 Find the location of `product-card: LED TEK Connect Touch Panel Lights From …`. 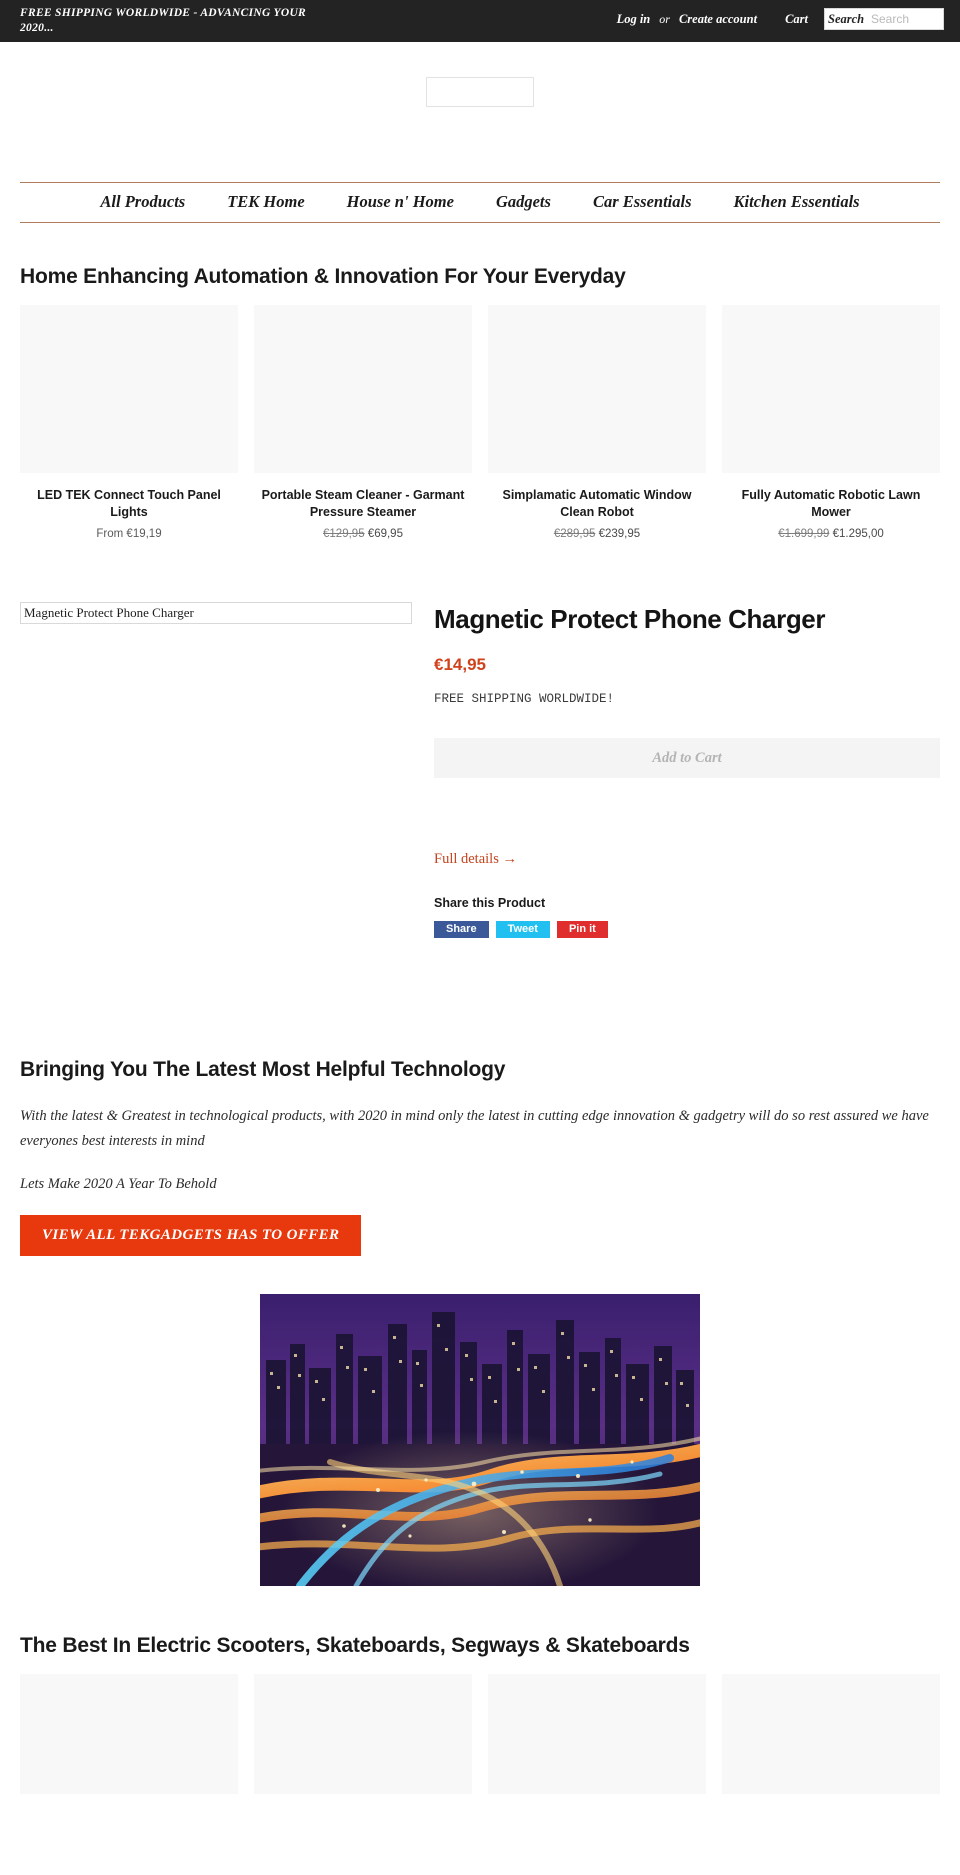

product-card: LED TEK Connect Touch Panel Lights From … is located at coordinates (129, 422).